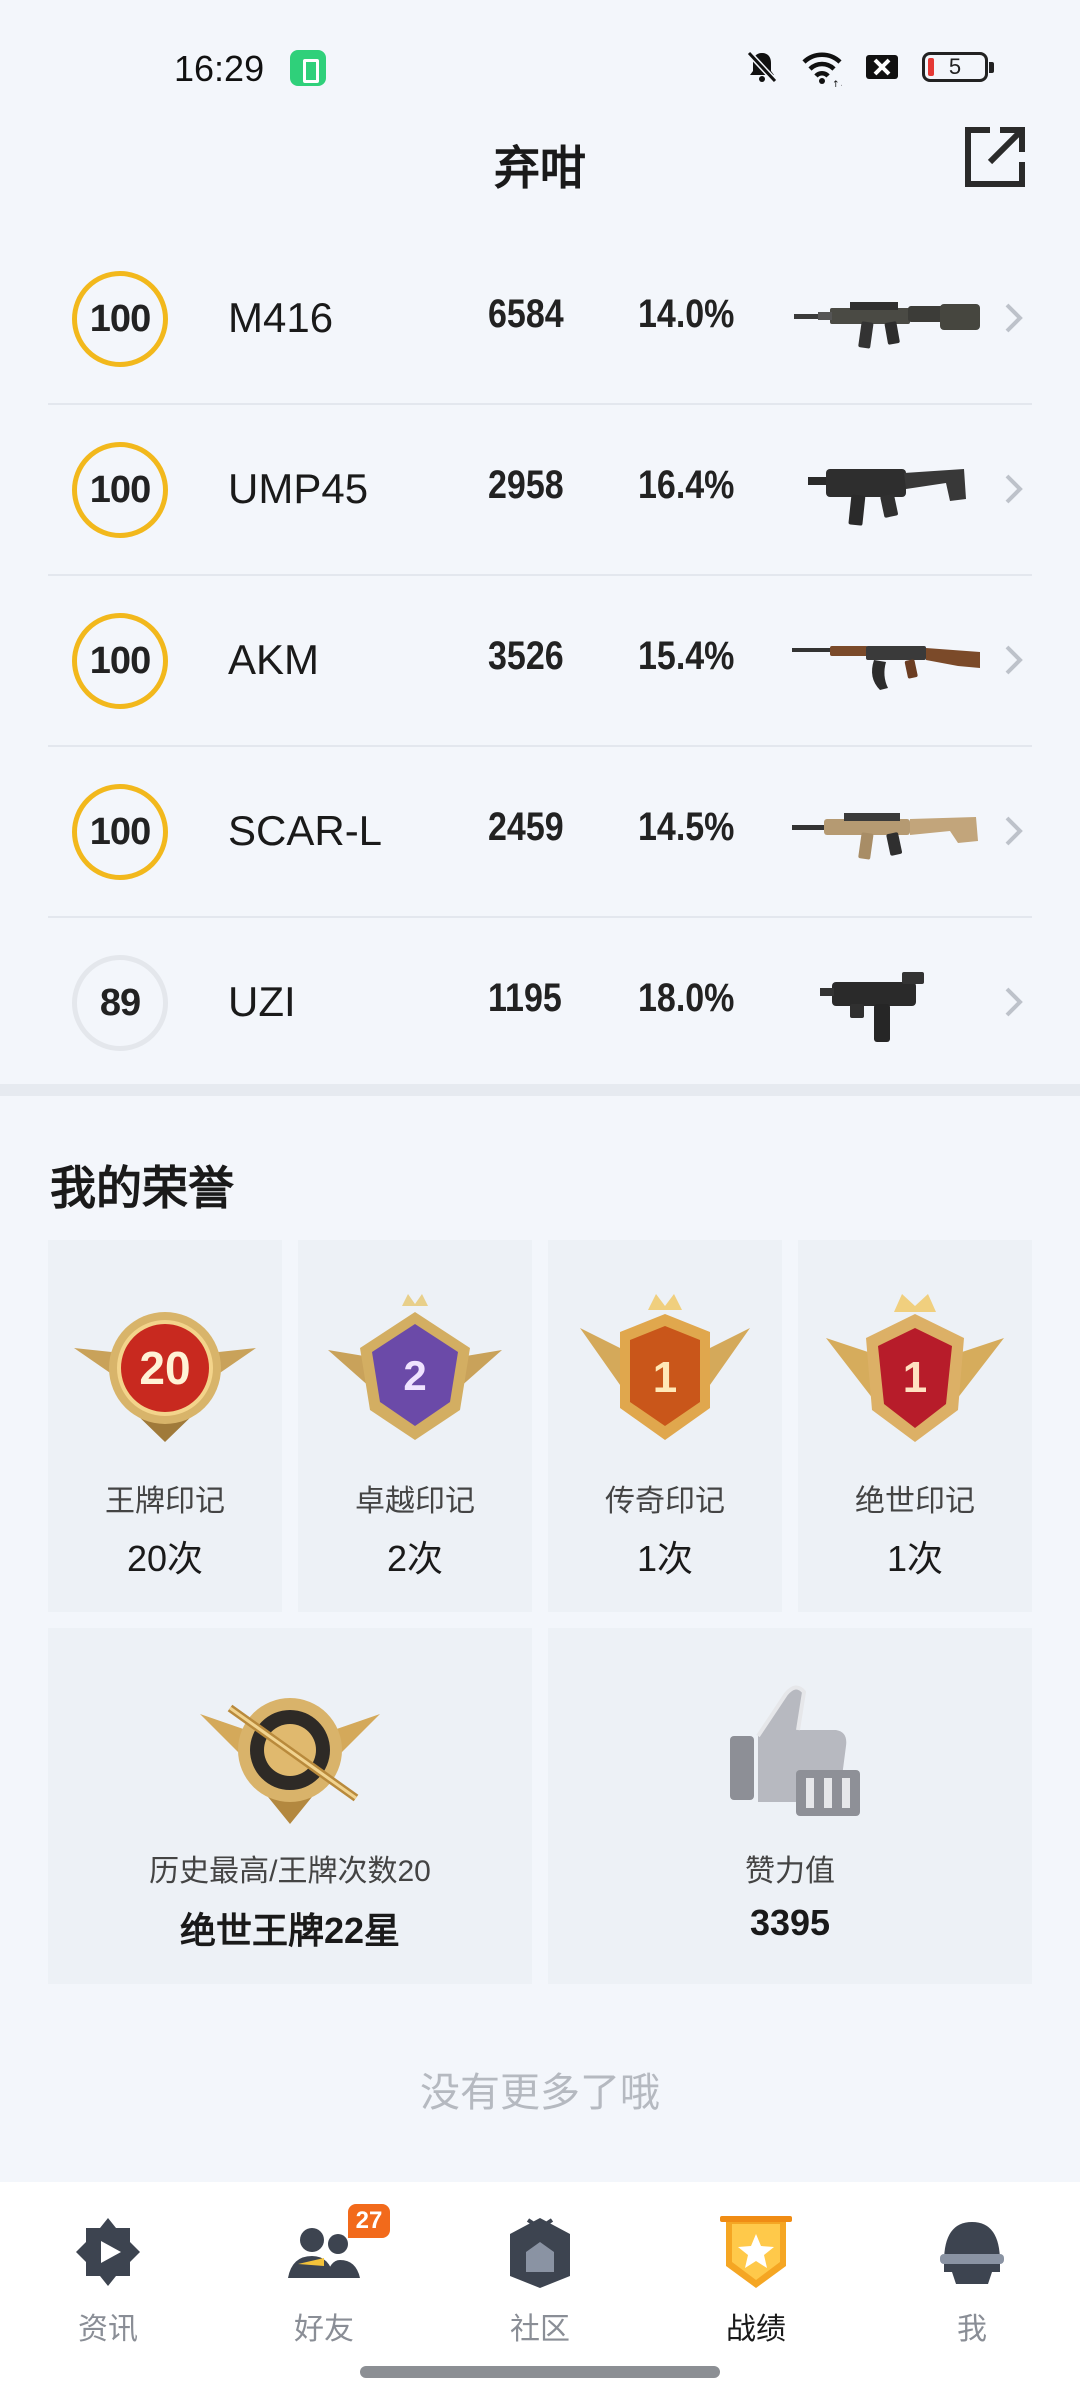 The image size is (1080, 2400). Describe the element at coordinates (887, 497) in the screenshot. I see `smg-ump45-image` at that location.